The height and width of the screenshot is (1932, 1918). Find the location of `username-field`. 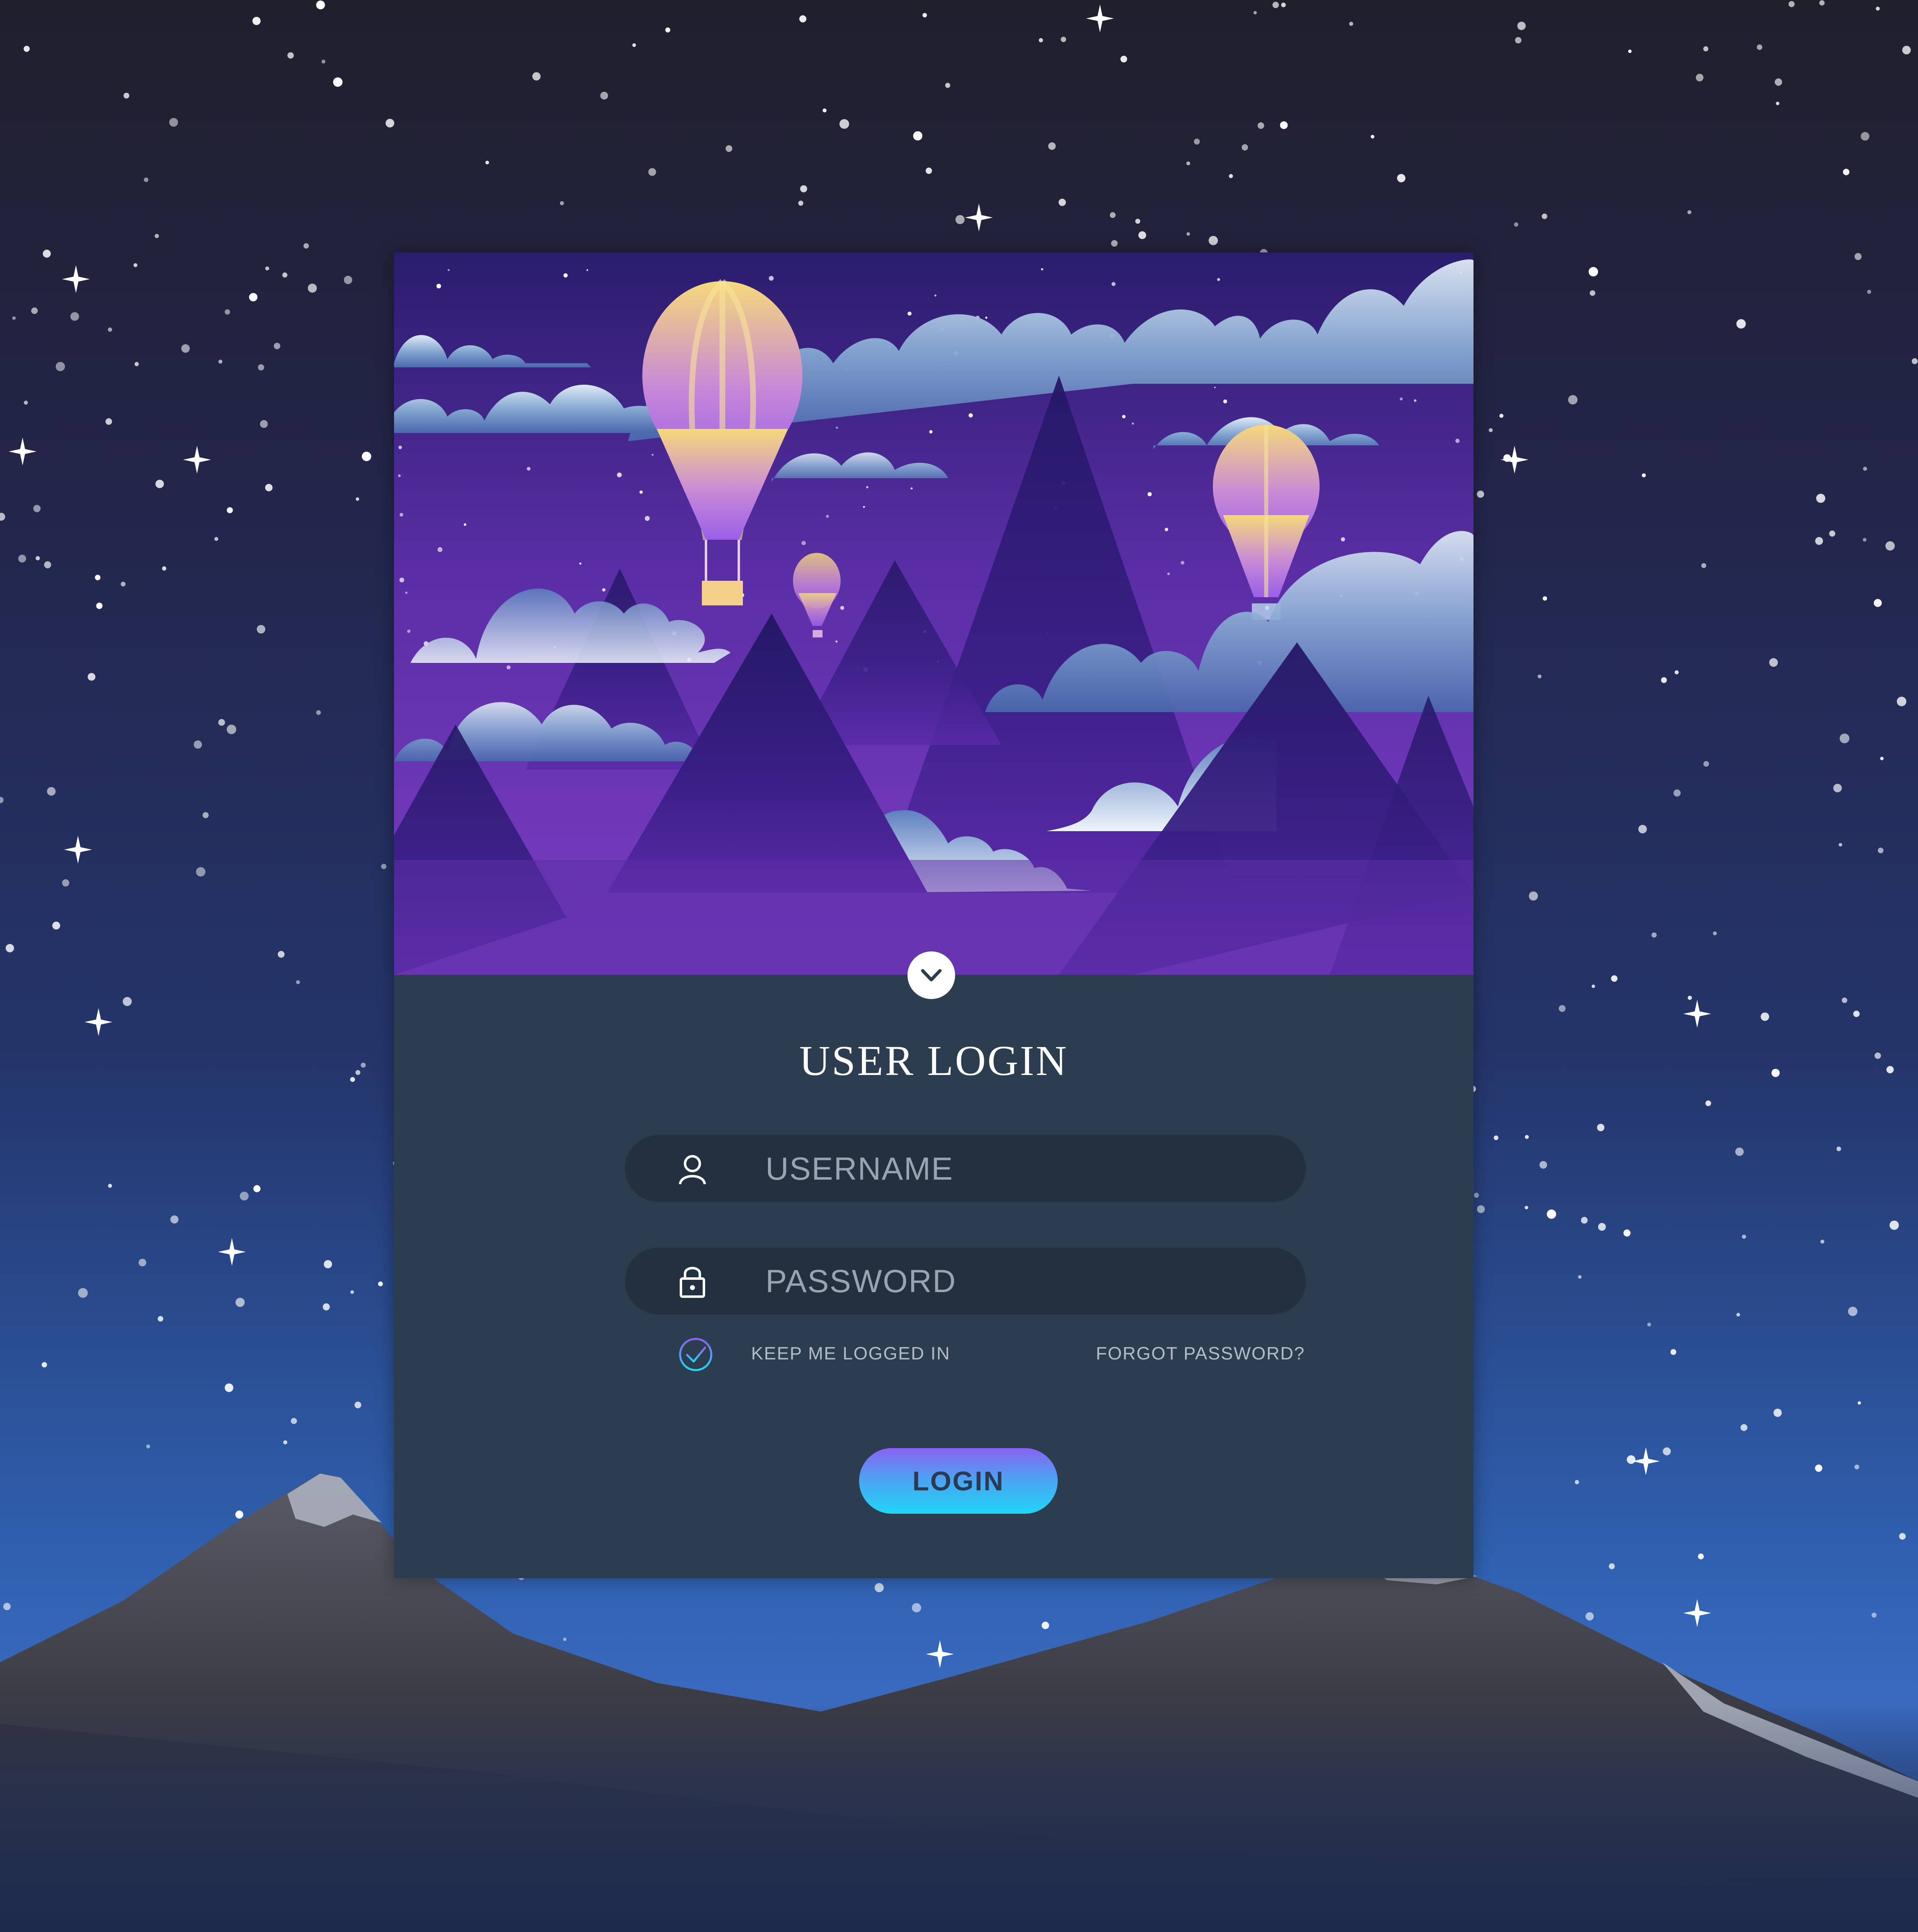

username-field is located at coordinates (965, 1169).